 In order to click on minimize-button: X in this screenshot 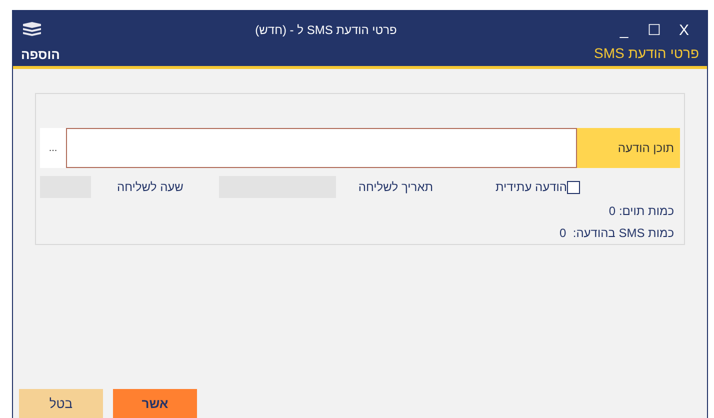, I will do `click(684, 30)`.